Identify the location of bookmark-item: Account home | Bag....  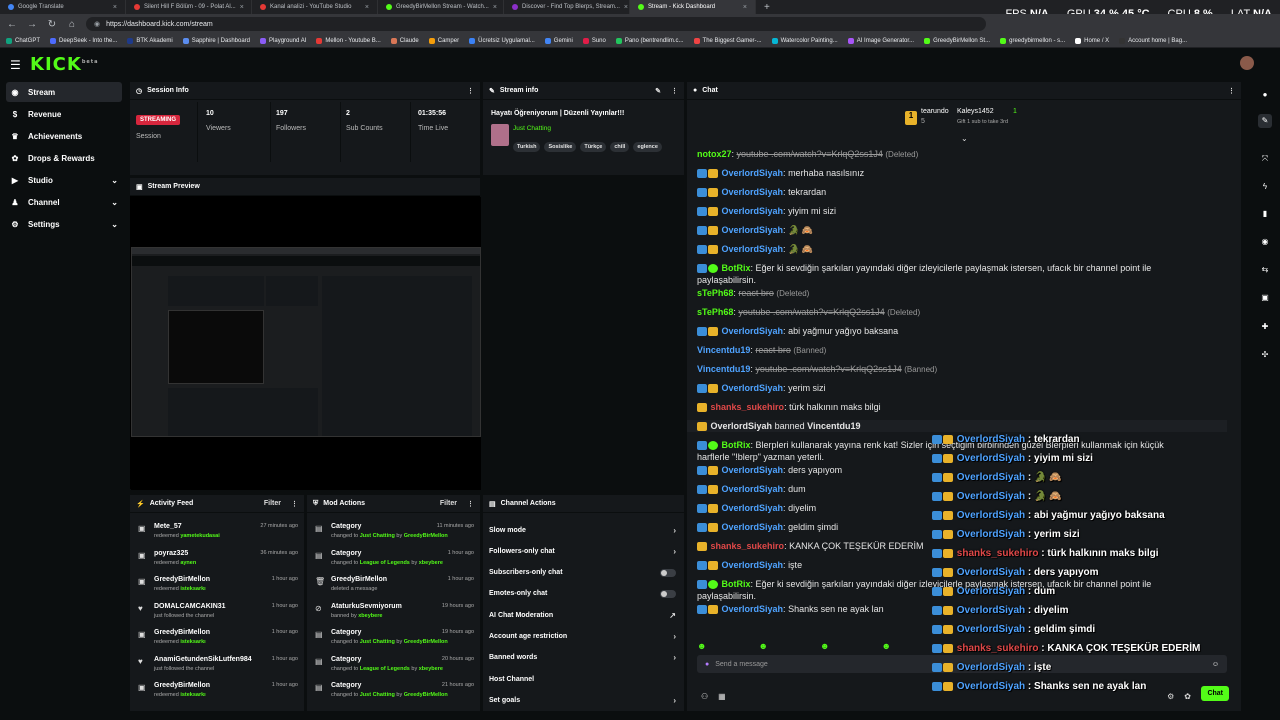
(1153, 40).